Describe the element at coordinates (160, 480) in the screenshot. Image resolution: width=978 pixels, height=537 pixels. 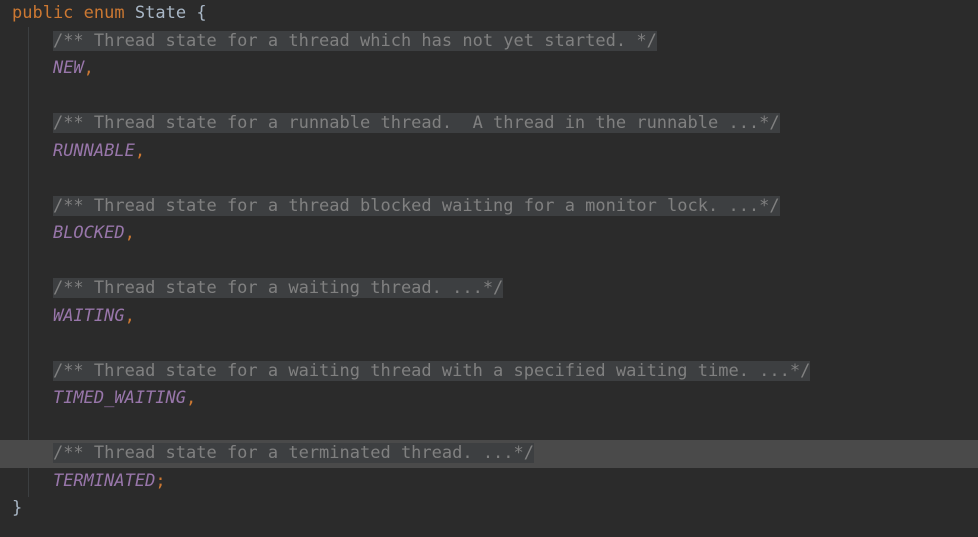
I see `punctuation-token: ;` at that location.